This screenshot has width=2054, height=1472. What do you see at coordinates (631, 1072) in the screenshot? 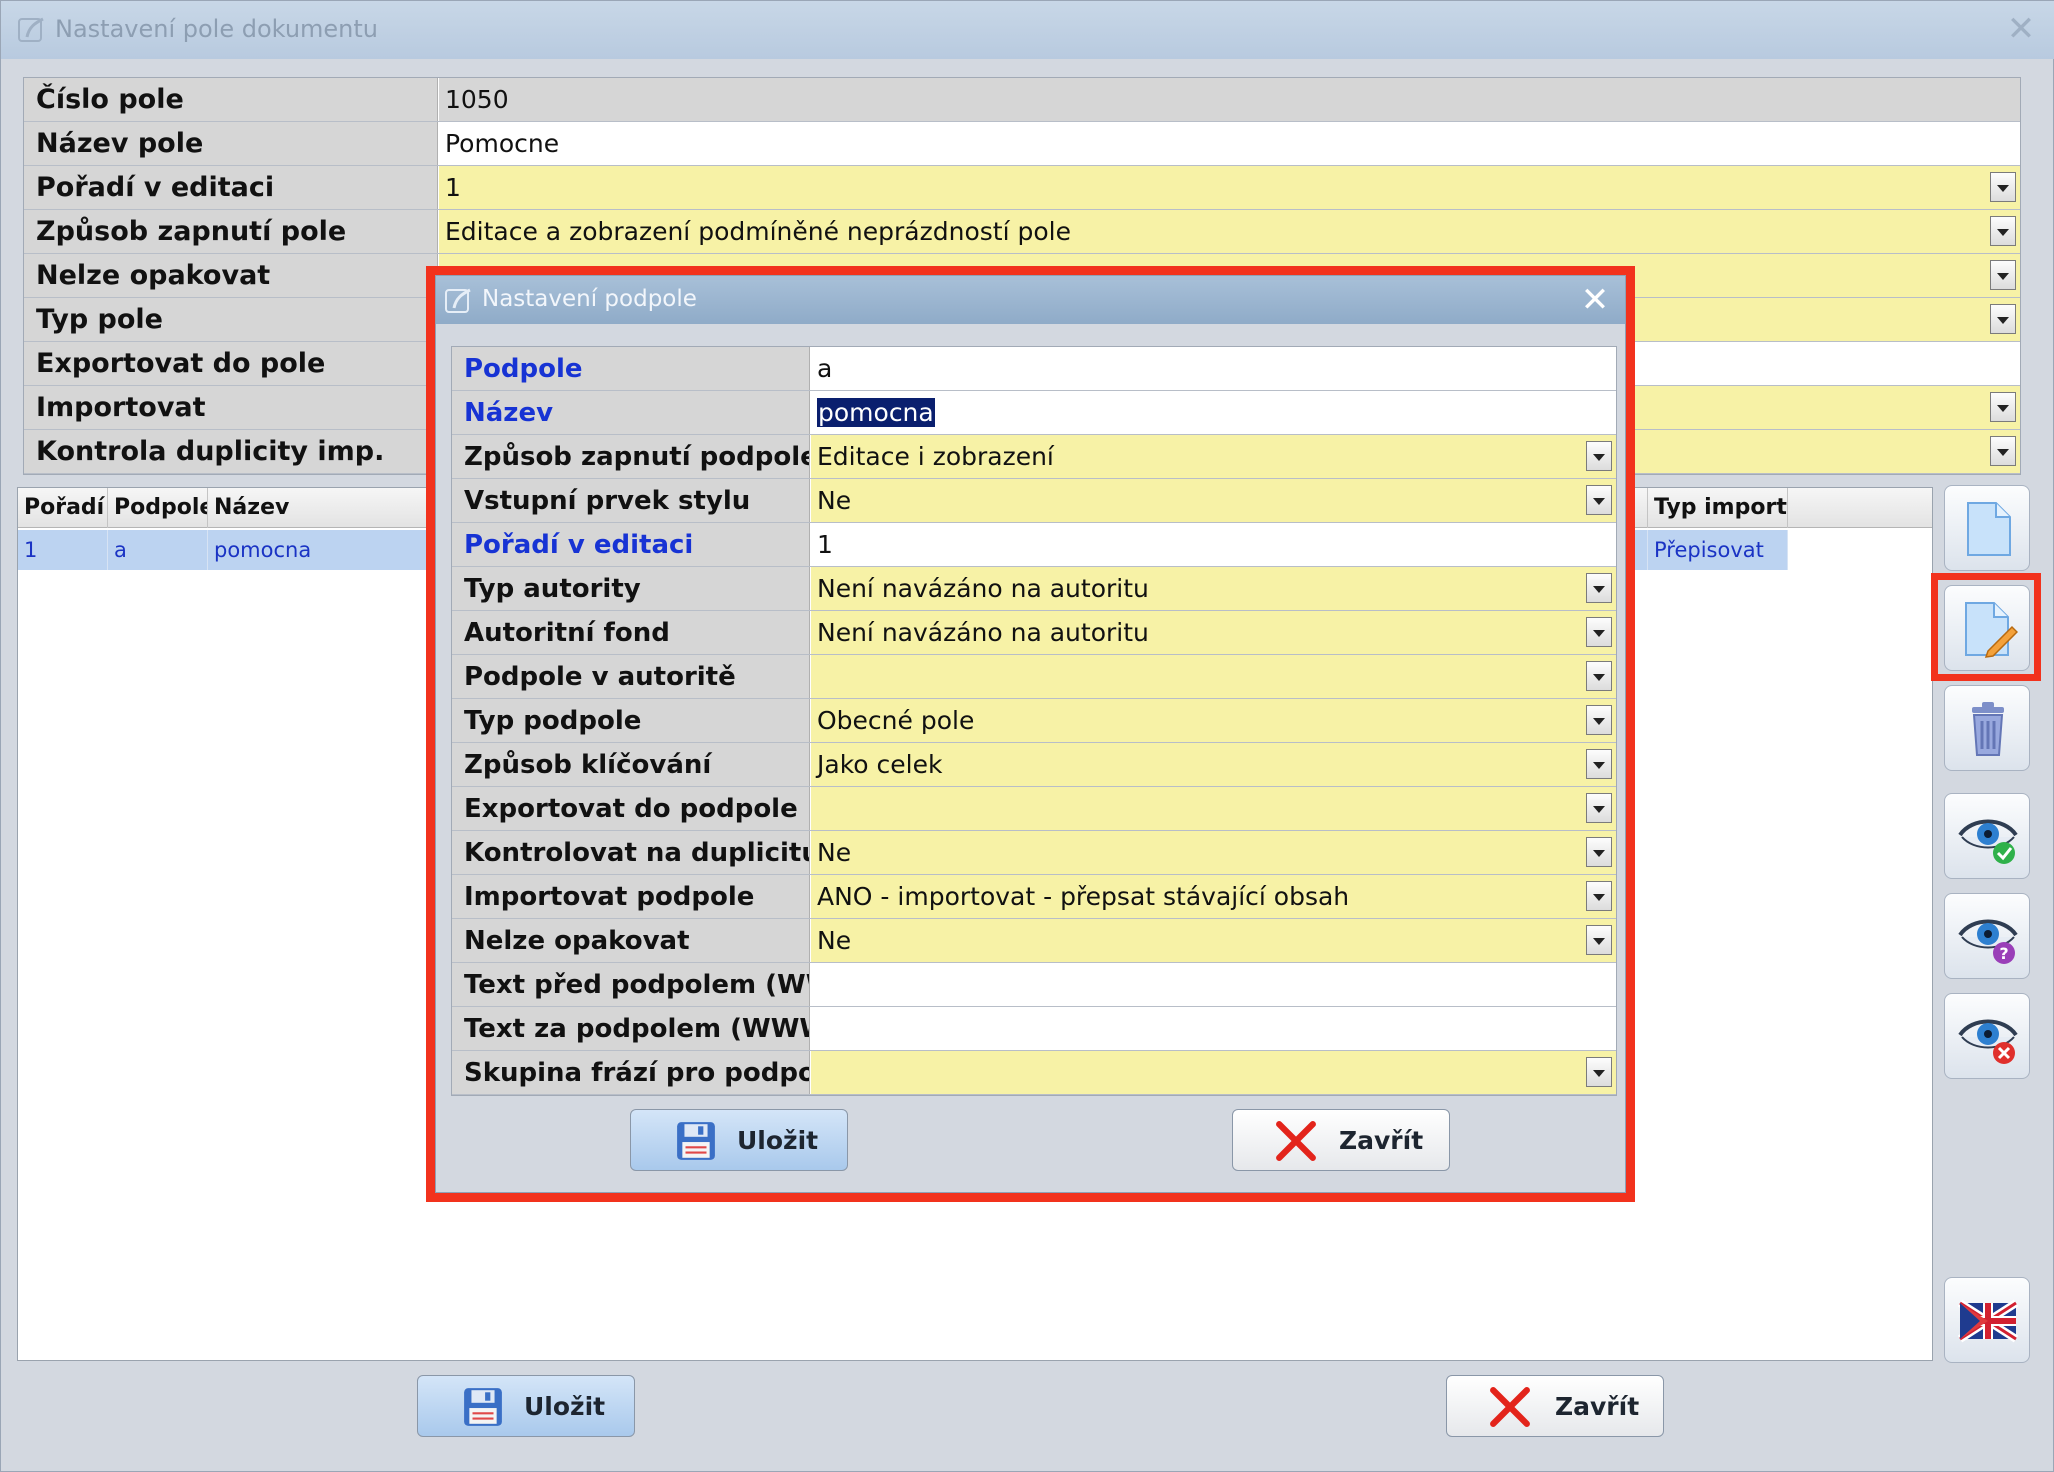
I see `field-label: Skupina frází pro podpole` at bounding box center [631, 1072].